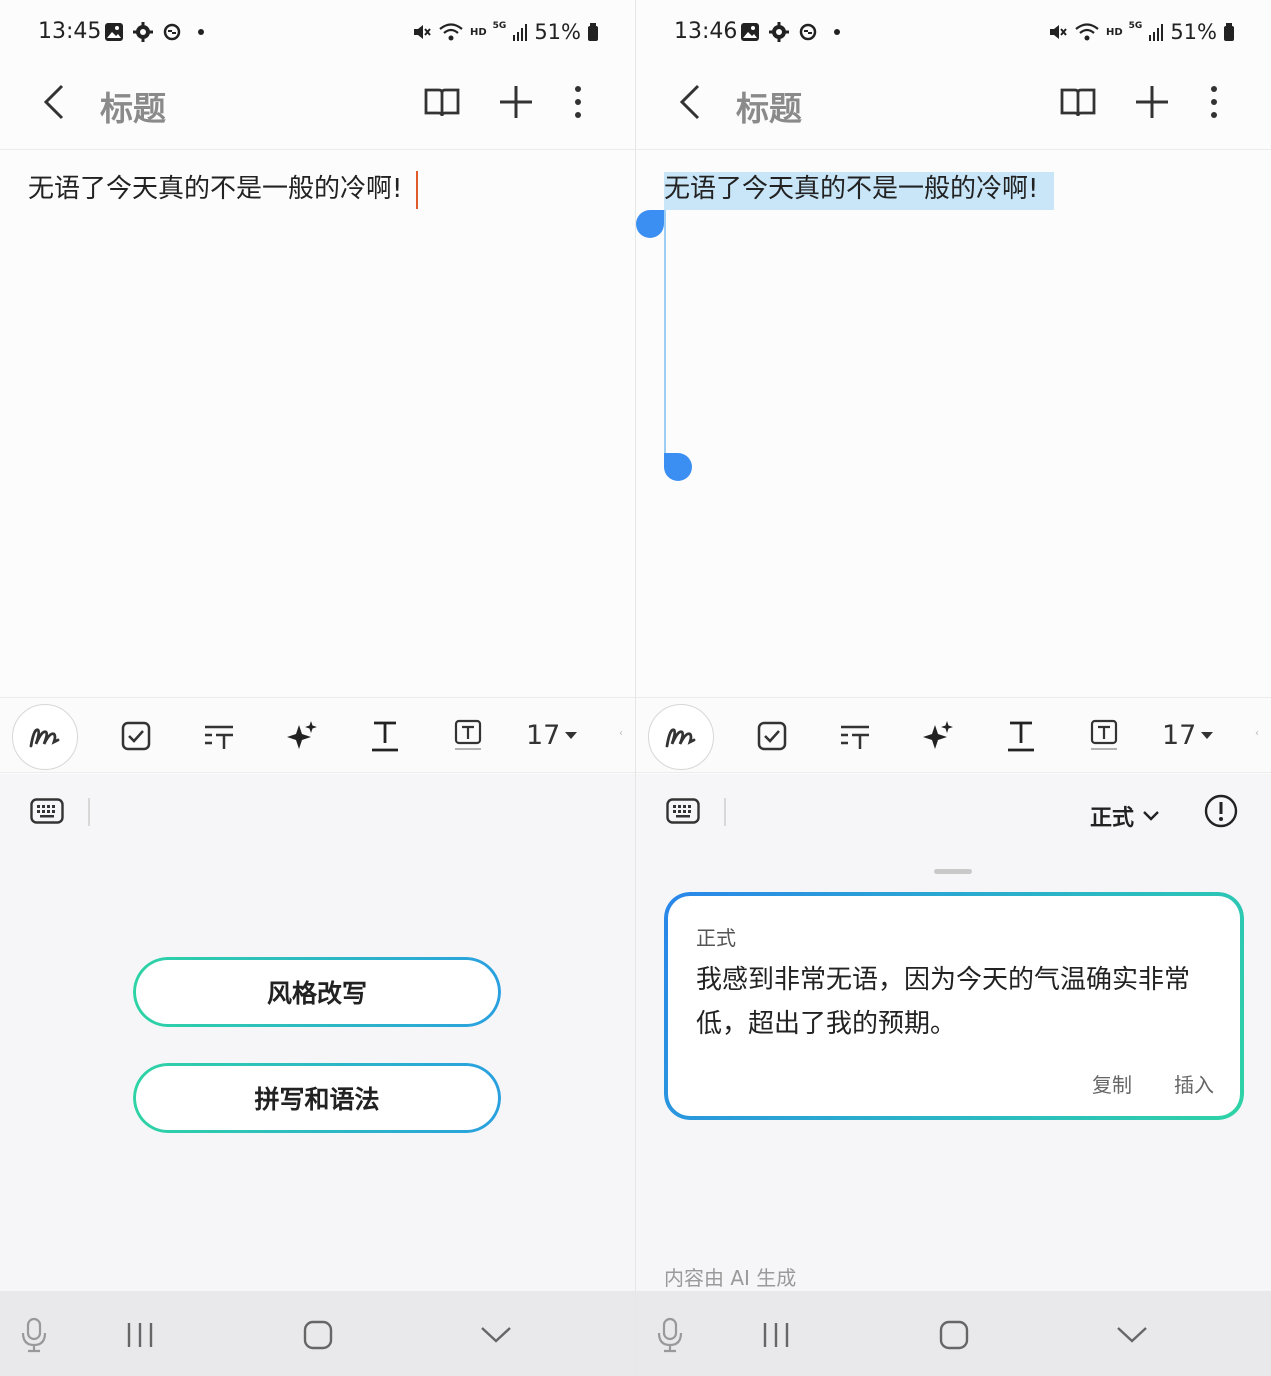 This screenshot has height=1376, width=1271. Describe the element at coordinates (650, 224) in the screenshot. I see `selection-handle-start` at that location.